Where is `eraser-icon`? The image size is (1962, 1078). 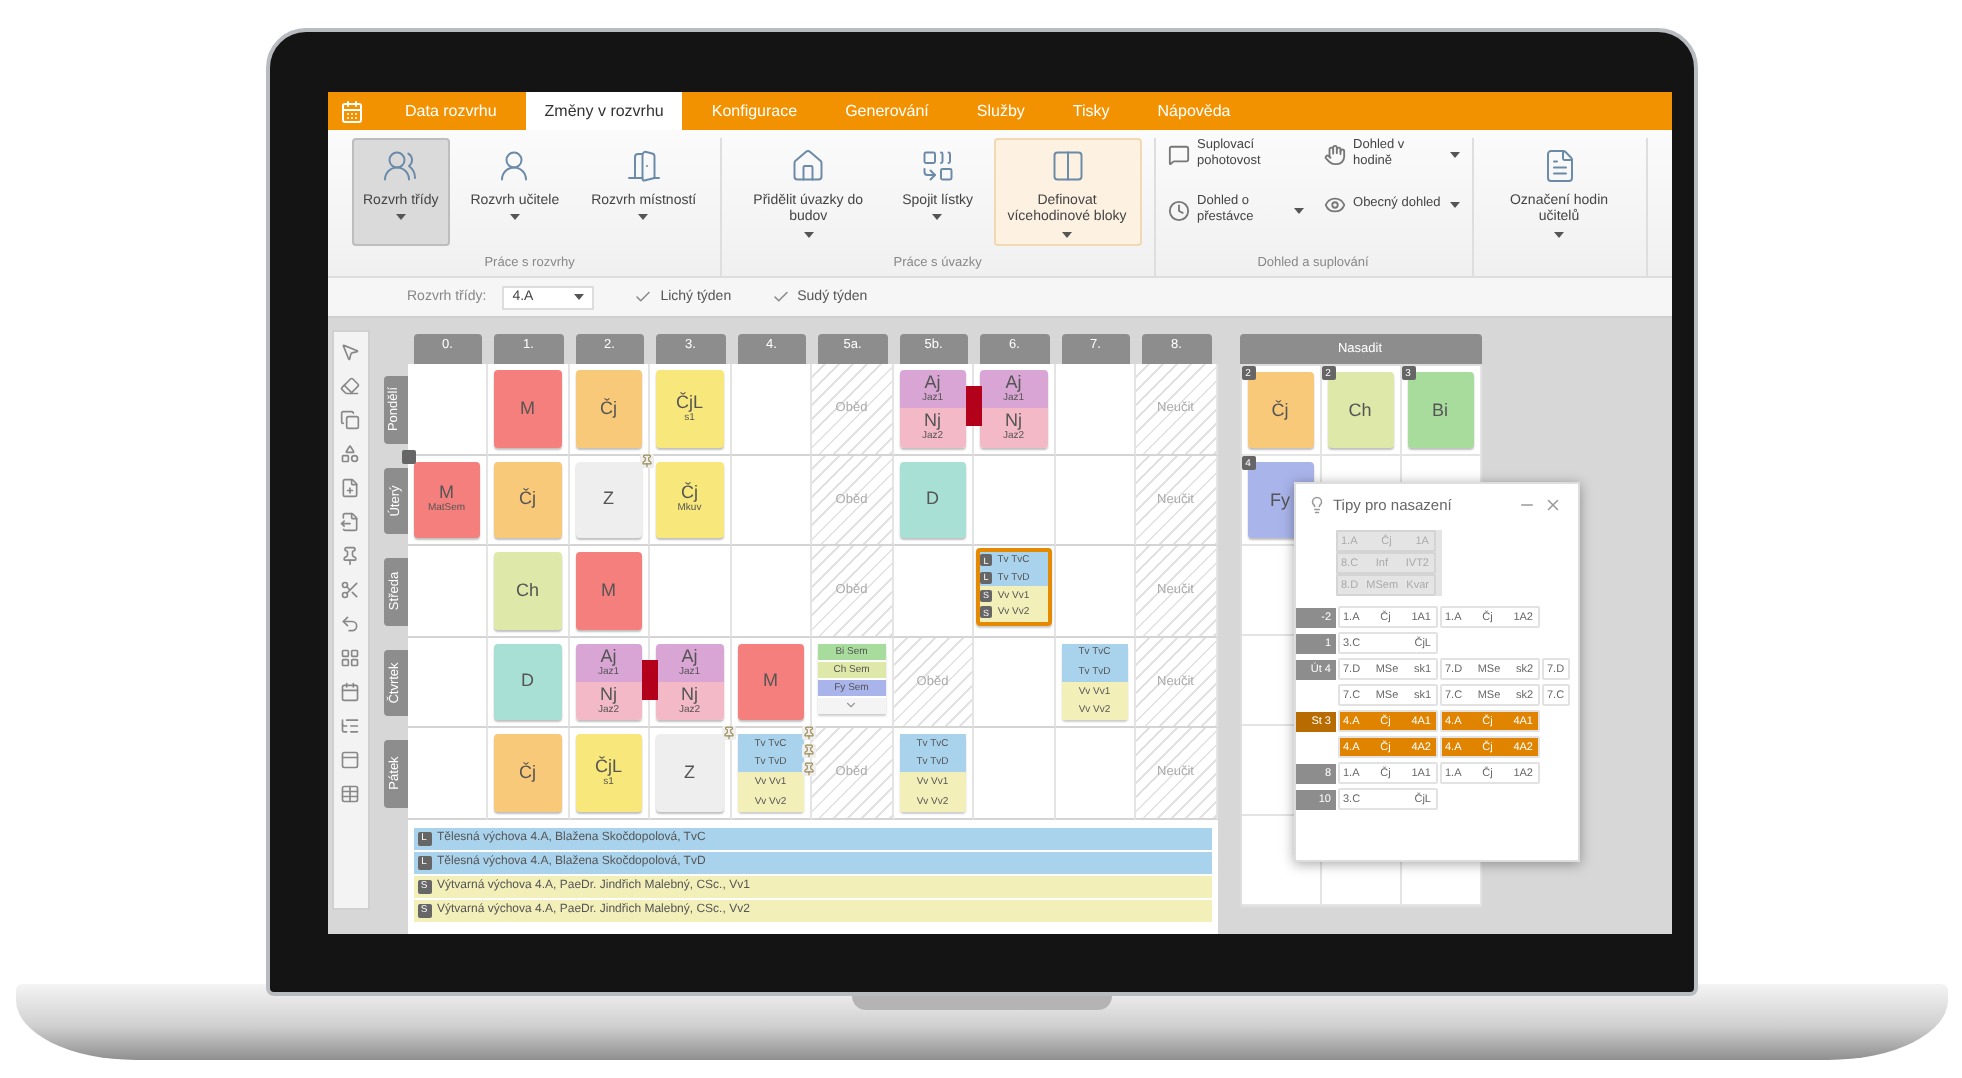
eraser-icon is located at coordinates (350, 386).